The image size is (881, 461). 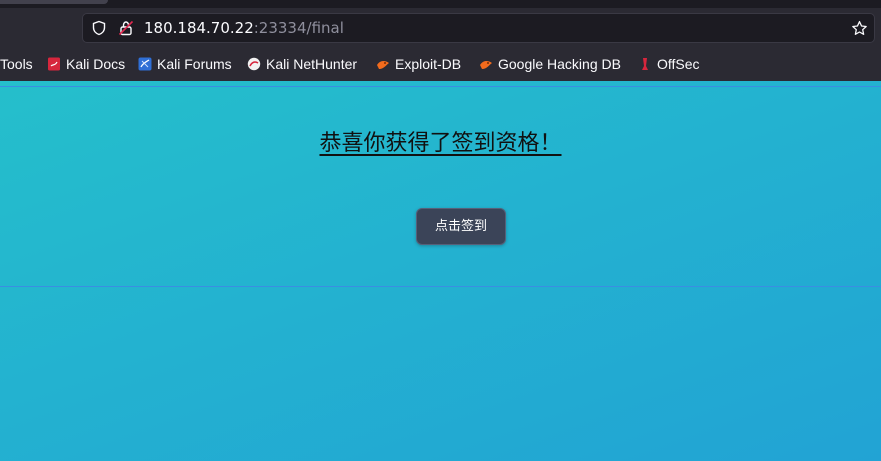 I want to click on exploit-db-icon, so click(x=383, y=64).